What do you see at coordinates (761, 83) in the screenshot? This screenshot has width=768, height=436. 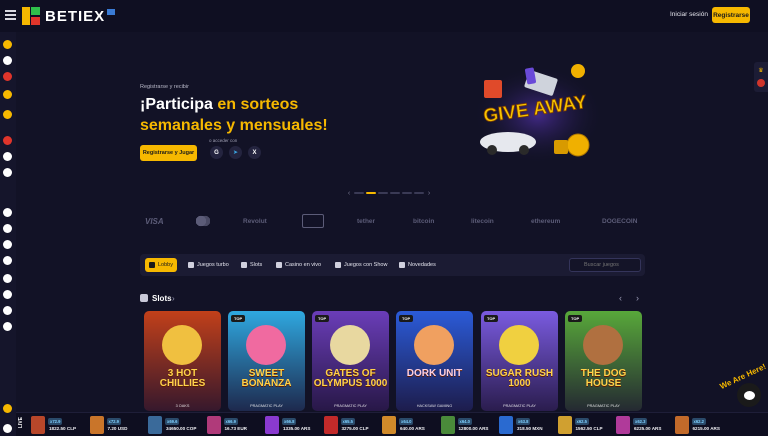 I see `promo-icon` at bounding box center [761, 83].